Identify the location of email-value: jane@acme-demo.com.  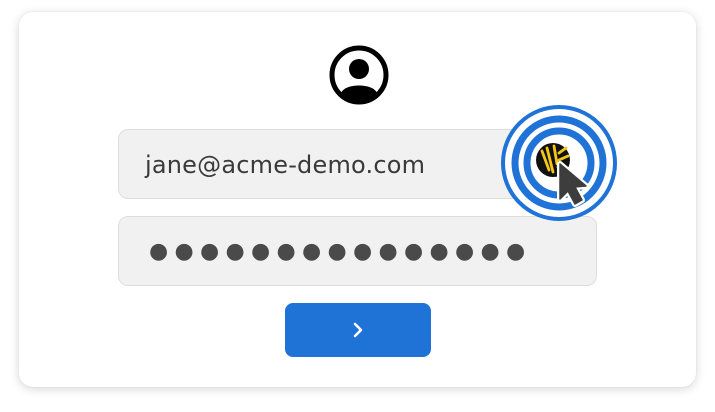
(285, 165).